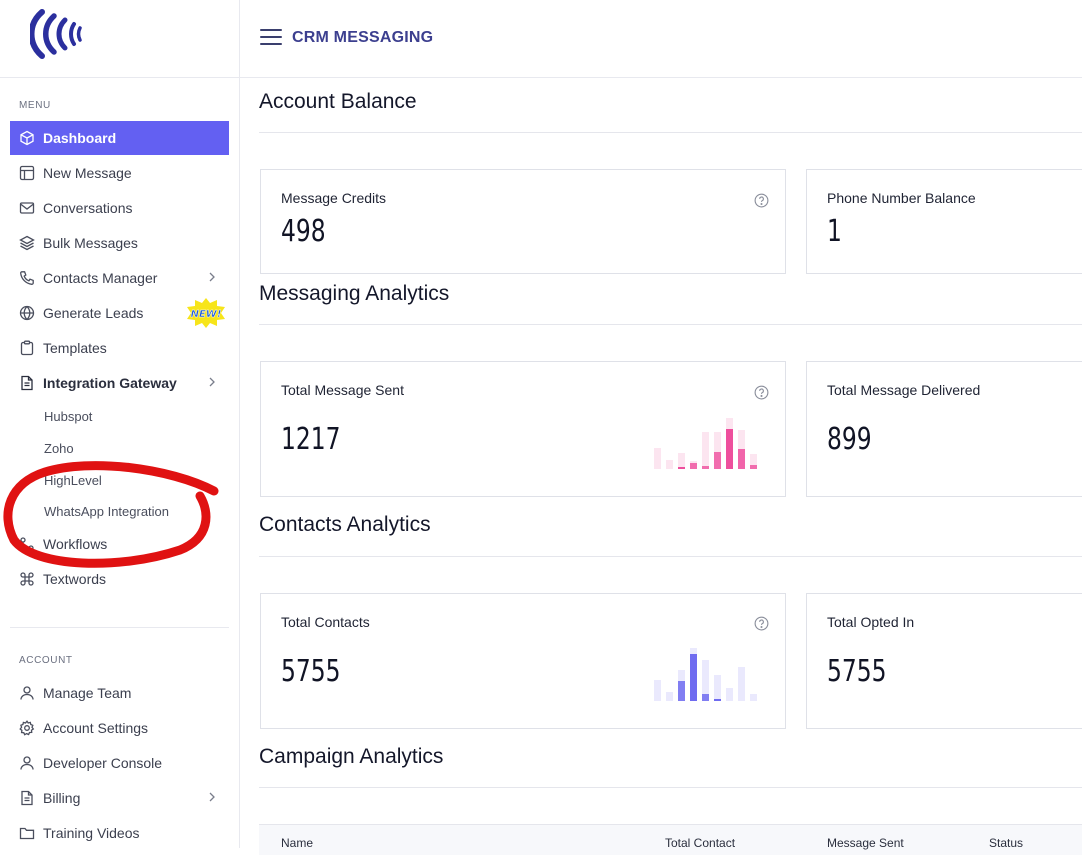 Image resolution: width=1082 pixels, height=855 pixels. What do you see at coordinates (523, 429) in the screenshot?
I see `card-total-message-sent: Total Message Sent 1217` at bounding box center [523, 429].